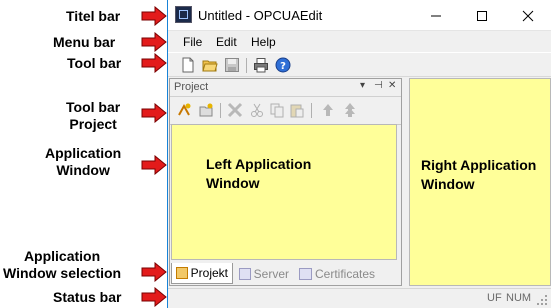  Describe the element at coordinates (359, 41) in the screenshot. I see `menu-bar: File Edit Help` at that location.